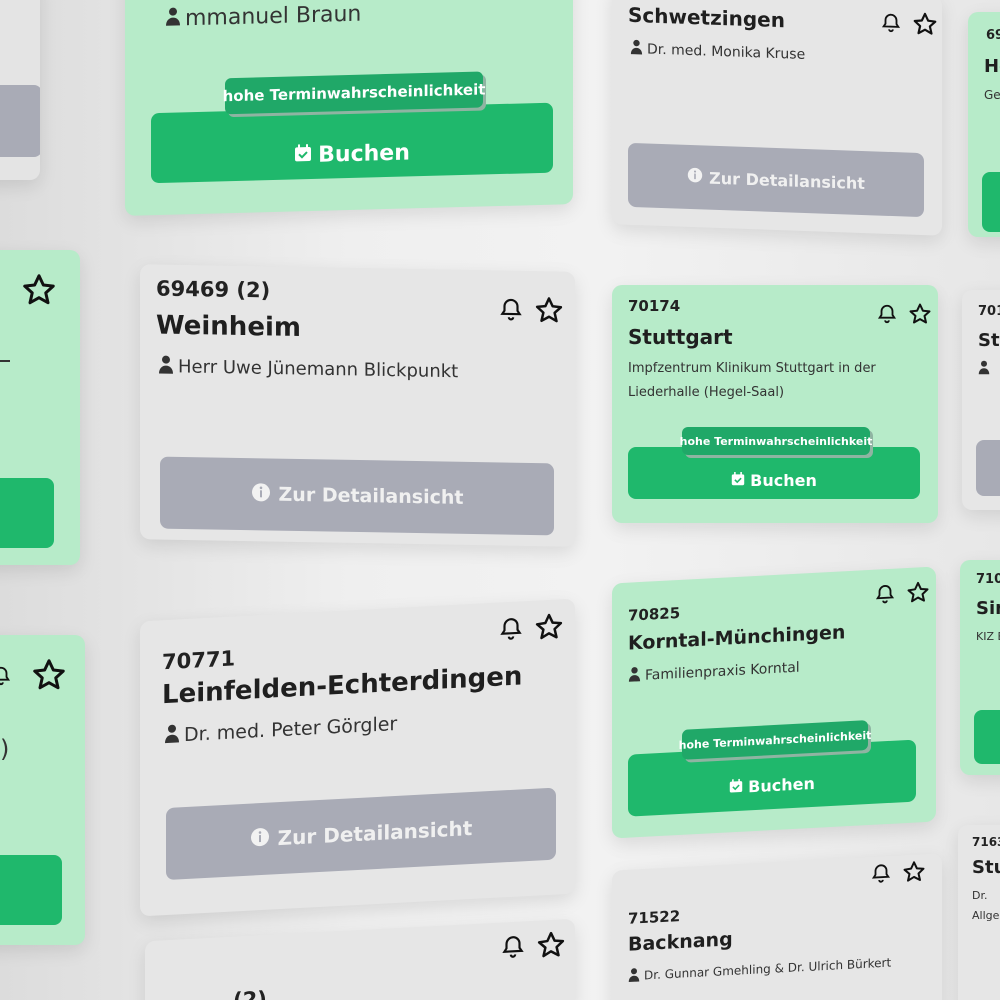 The width and height of the screenshot is (1000, 1000). I want to click on card-bottom-left: (2), so click(360, 959).